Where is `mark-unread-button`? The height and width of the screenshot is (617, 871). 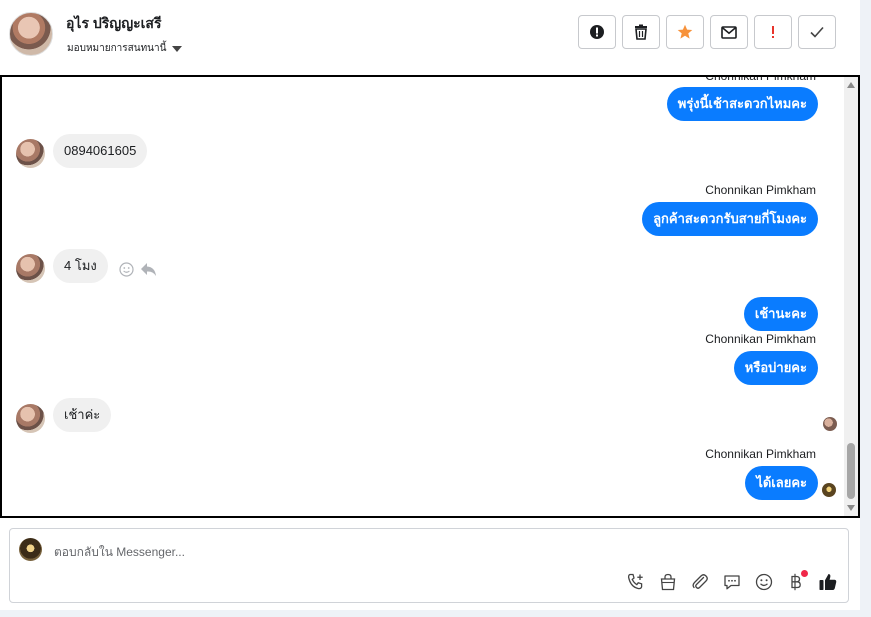
mark-unread-button is located at coordinates (729, 32).